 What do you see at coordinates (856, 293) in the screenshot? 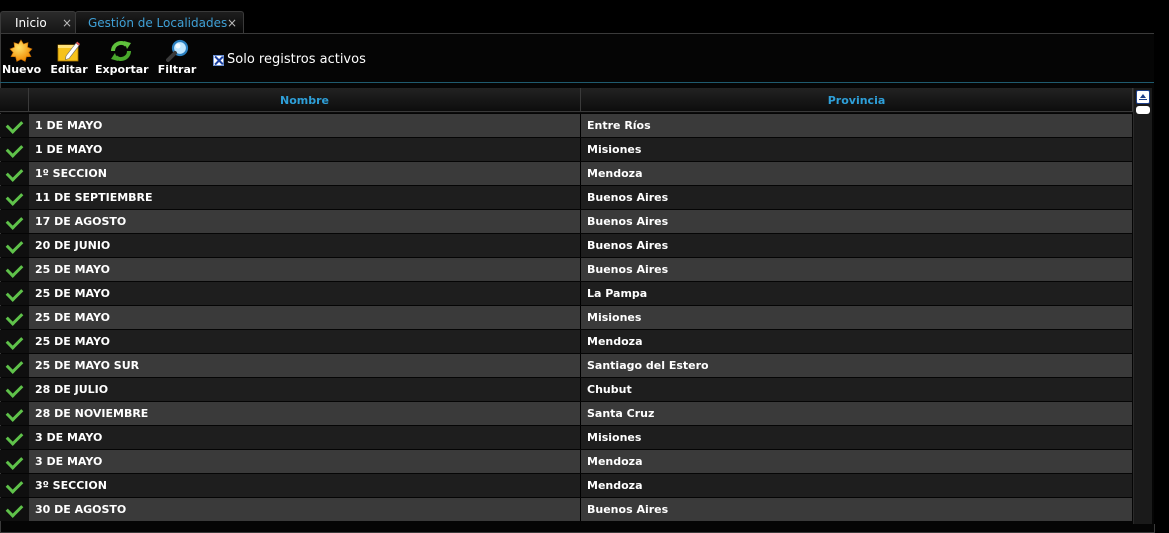
I see `cell-provincia: La Pampa` at bounding box center [856, 293].